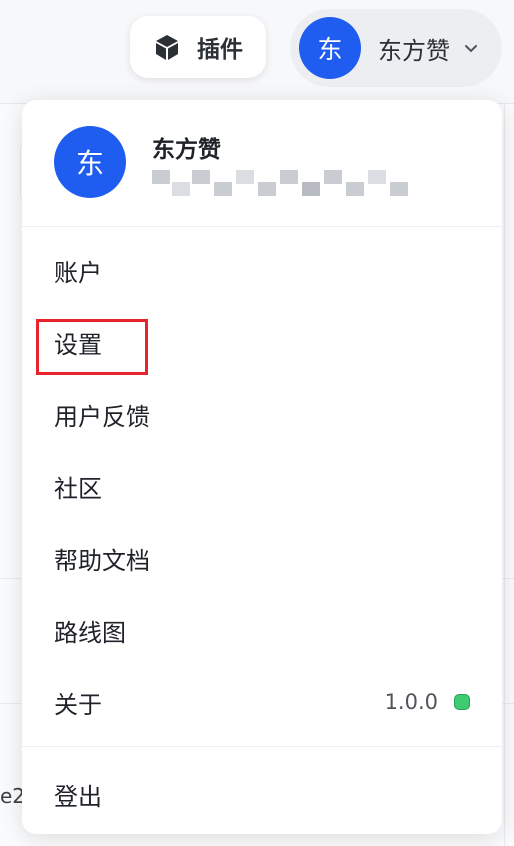  Describe the element at coordinates (90, 632) in the screenshot. I see `menu-item-label: 路线图` at that location.